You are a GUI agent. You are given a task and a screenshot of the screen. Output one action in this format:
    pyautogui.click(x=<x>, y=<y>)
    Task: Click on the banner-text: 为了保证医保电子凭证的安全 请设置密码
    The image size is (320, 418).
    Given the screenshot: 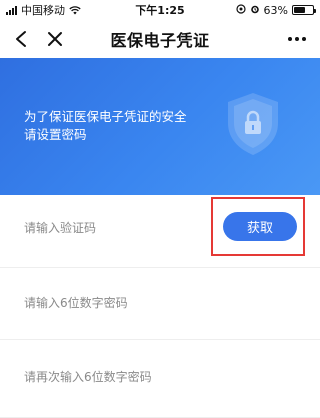 What is the action you would take?
    pyautogui.click(x=105, y=126)
    